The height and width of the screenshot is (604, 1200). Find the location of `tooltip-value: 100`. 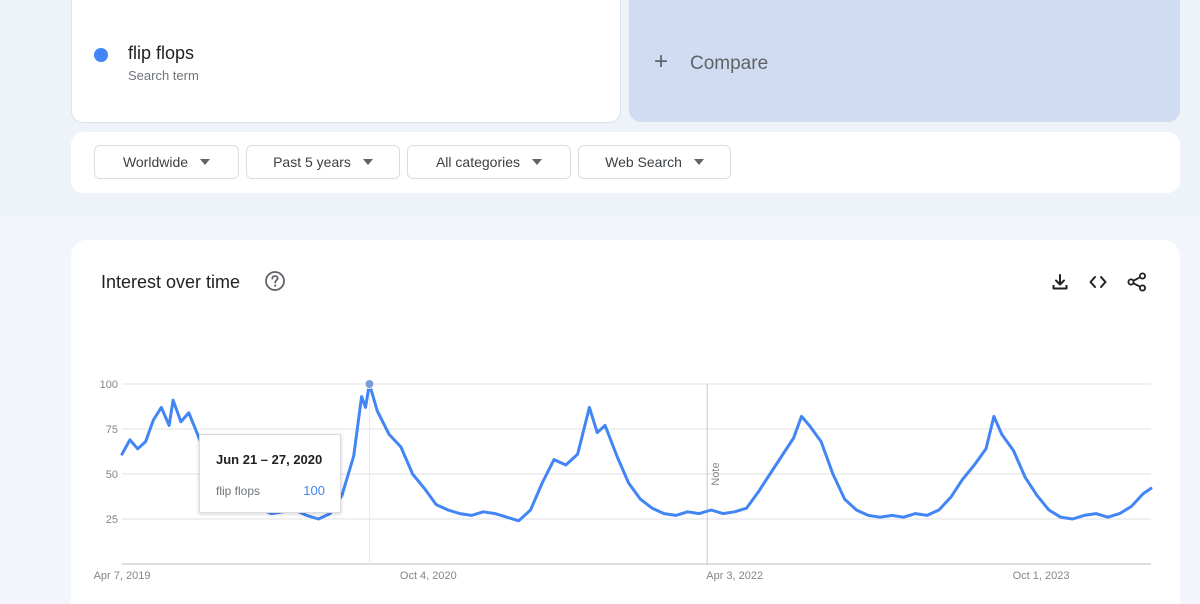

tooltip-value: 100 is located at coordinates (314, 490).